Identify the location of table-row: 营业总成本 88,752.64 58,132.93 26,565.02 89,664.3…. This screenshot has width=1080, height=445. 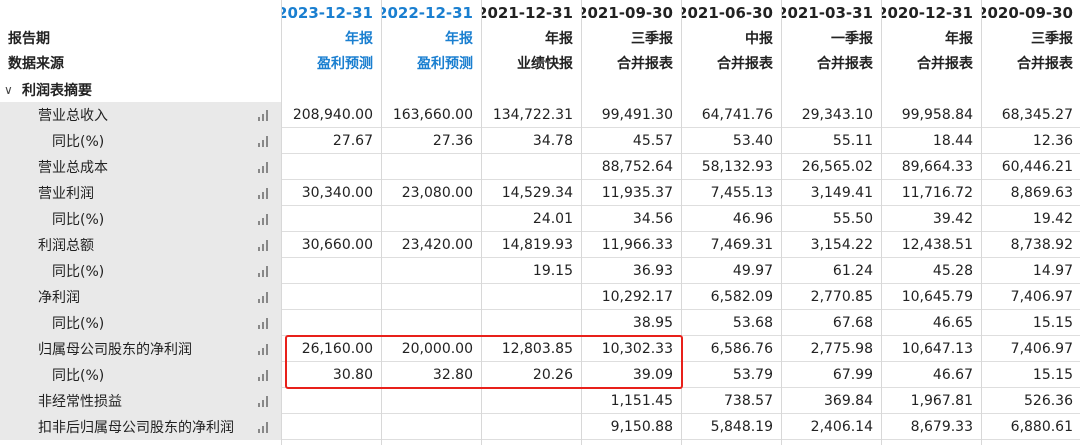
(540, 167).